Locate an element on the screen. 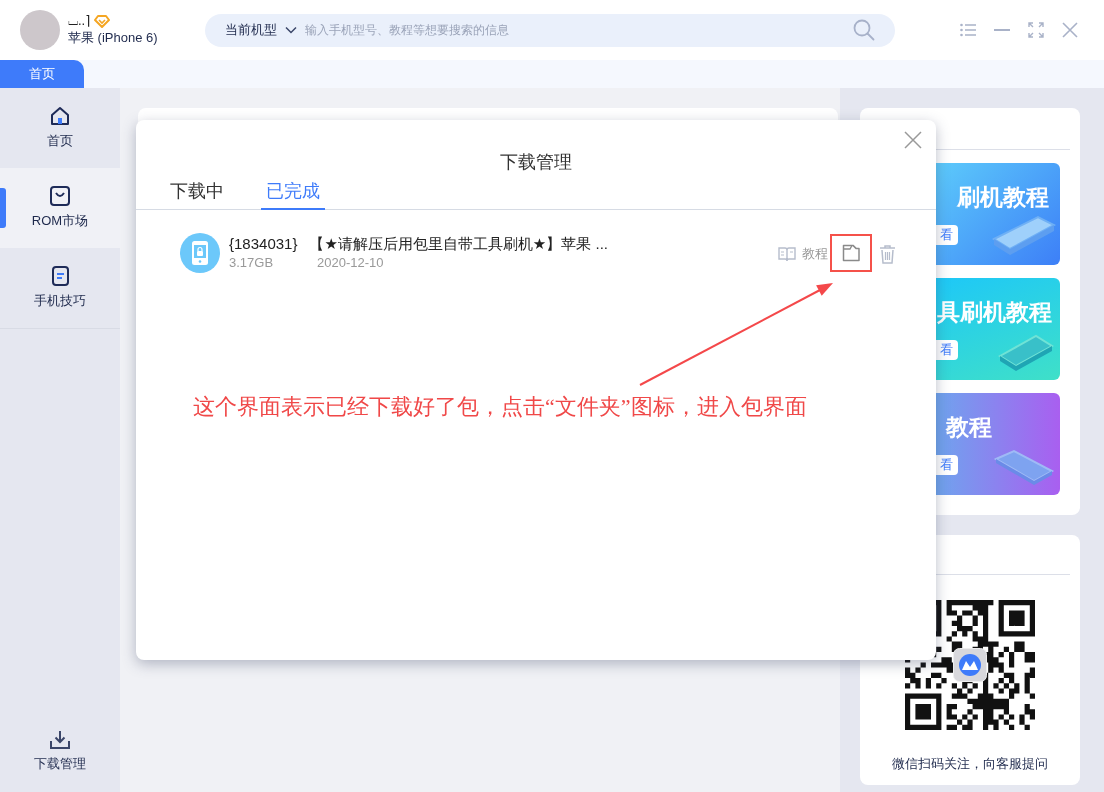 This screenshot has width=1104, height=792. tab: 首页 is located at coordinates (42, 74).